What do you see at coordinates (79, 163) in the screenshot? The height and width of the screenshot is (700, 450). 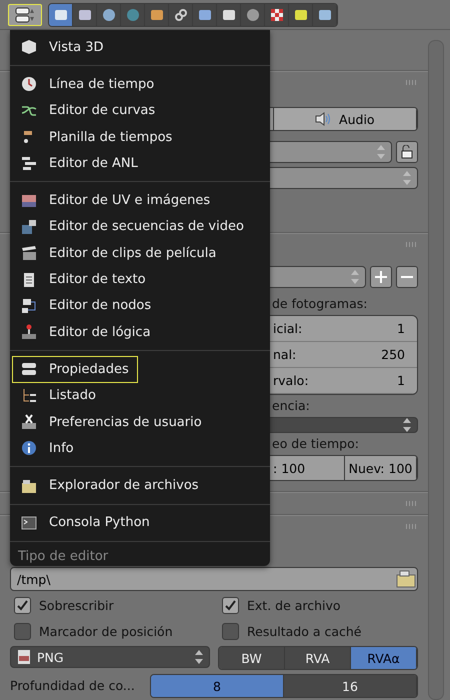 I see `menu-item: Editor de ANL` at bounding box center [79, 163].